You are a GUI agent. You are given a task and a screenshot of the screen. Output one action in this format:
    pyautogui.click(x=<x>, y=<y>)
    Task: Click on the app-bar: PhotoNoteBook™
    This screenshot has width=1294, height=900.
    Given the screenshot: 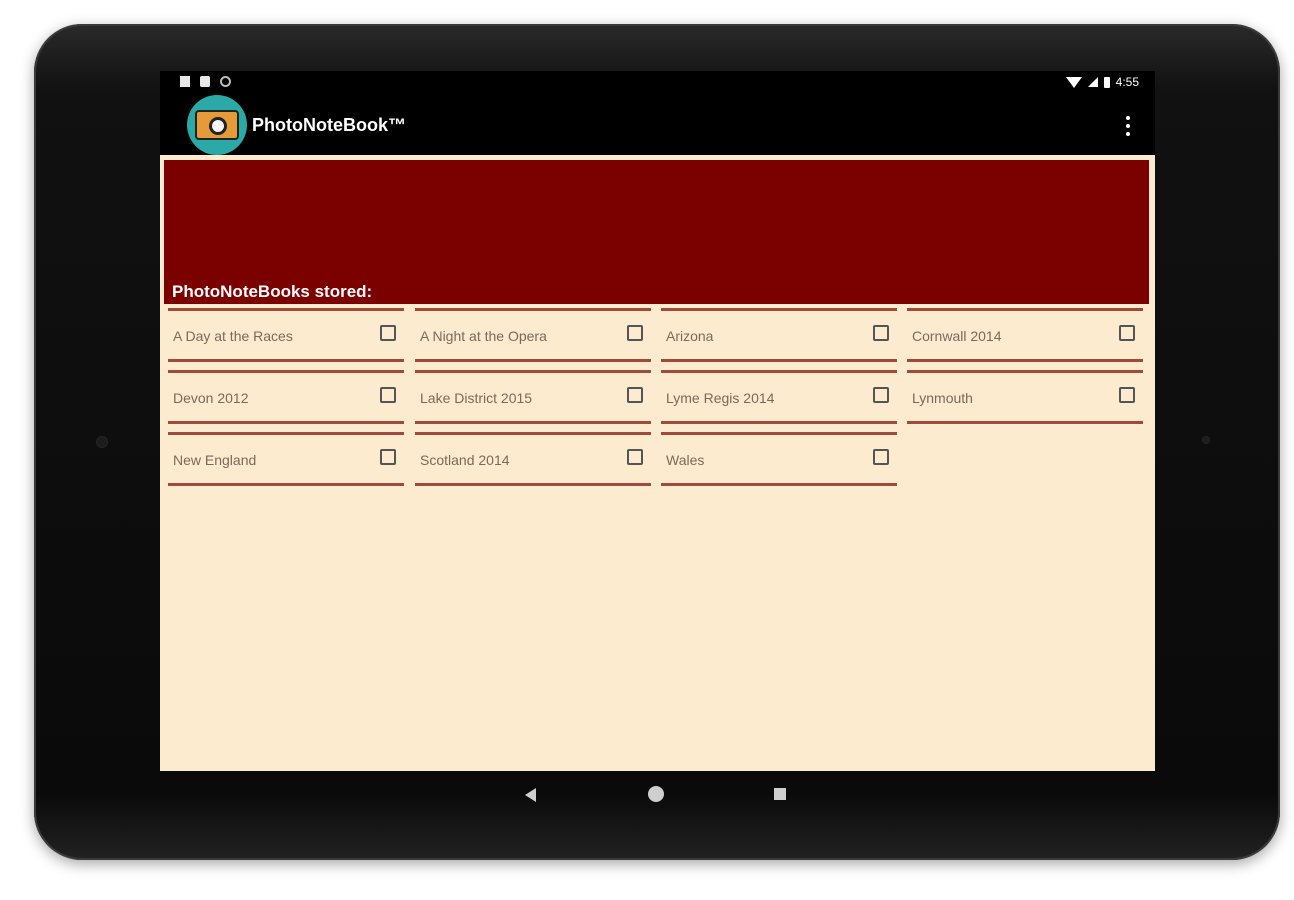 What is the action you would take?
    pyautogui.click(x=657, y=125)
    